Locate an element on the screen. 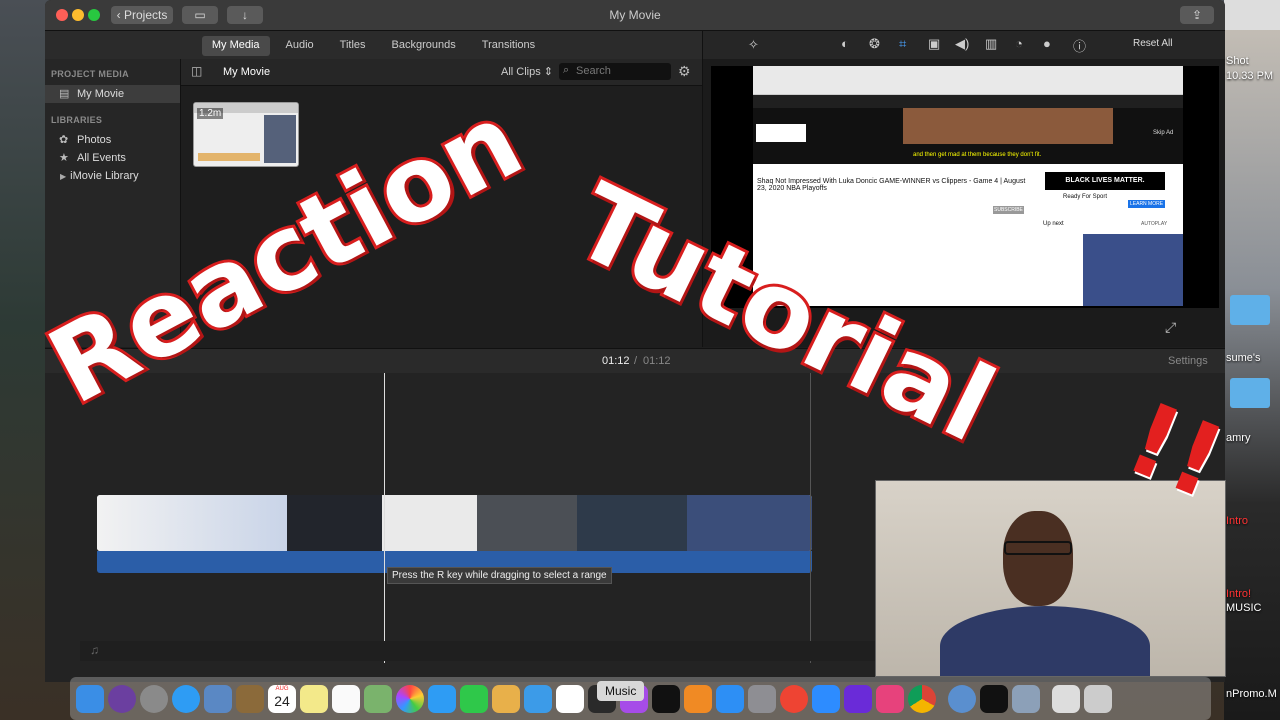  screen-recorder-icon is located at coordinates (890, 698).